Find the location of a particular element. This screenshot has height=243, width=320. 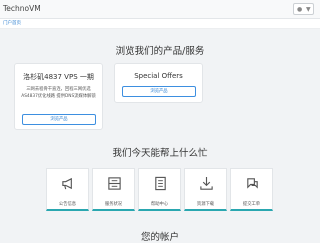

account-menu-group: ● ▼ is located at coordinates (303, 9).